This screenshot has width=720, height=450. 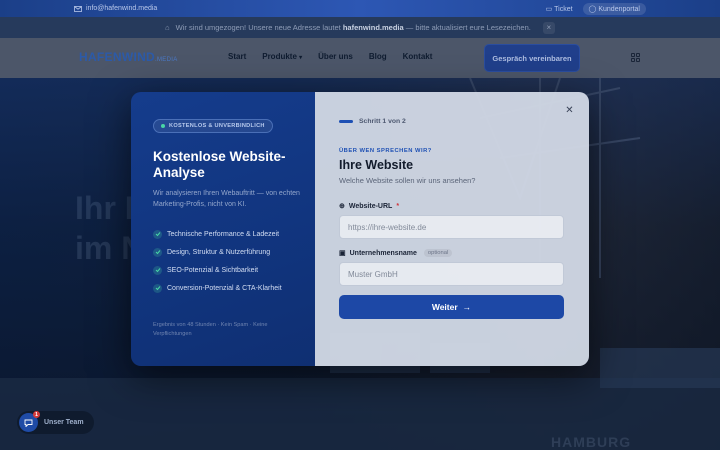 I want to click on logo: HAFENWIND.MEDIA, so click(x=128, y=57).